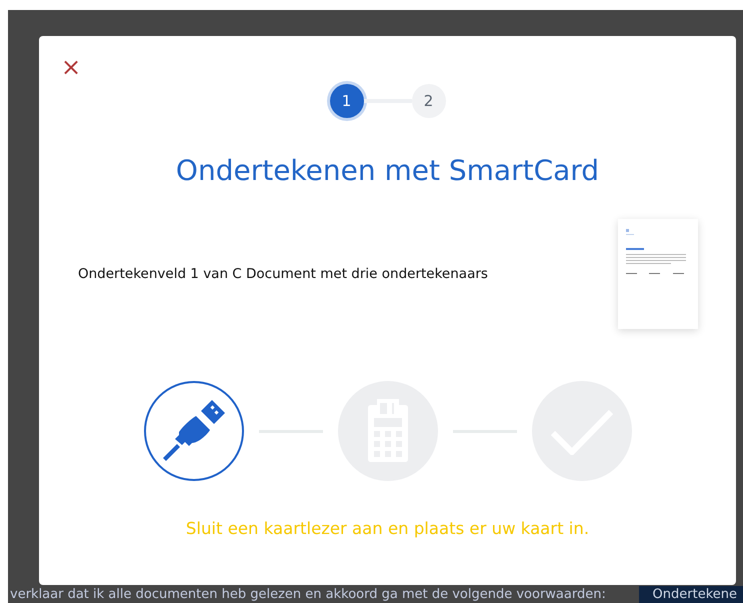  Describe the element at coordinates (690, 594) in the screenshot. I see `sign-button: Ondertekene` at that location.